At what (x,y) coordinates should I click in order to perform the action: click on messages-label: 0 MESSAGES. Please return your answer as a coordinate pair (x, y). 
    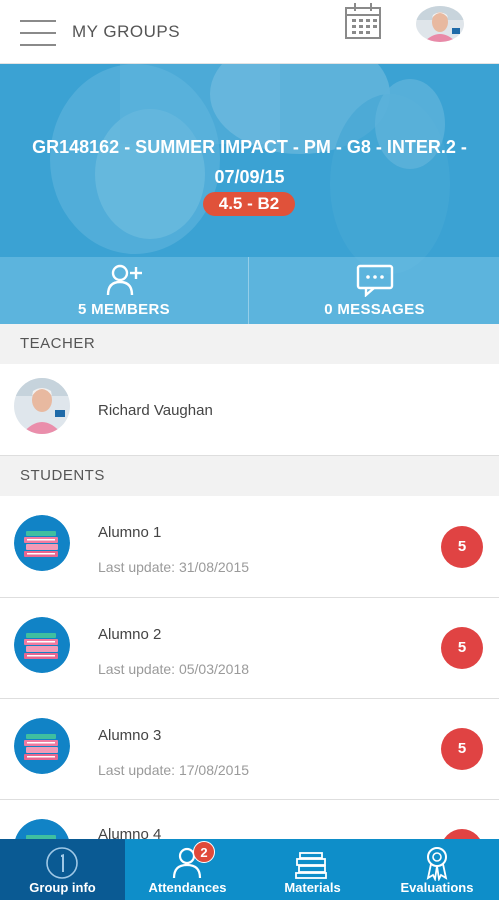
    Looking at the image, I should click on (374, 309).